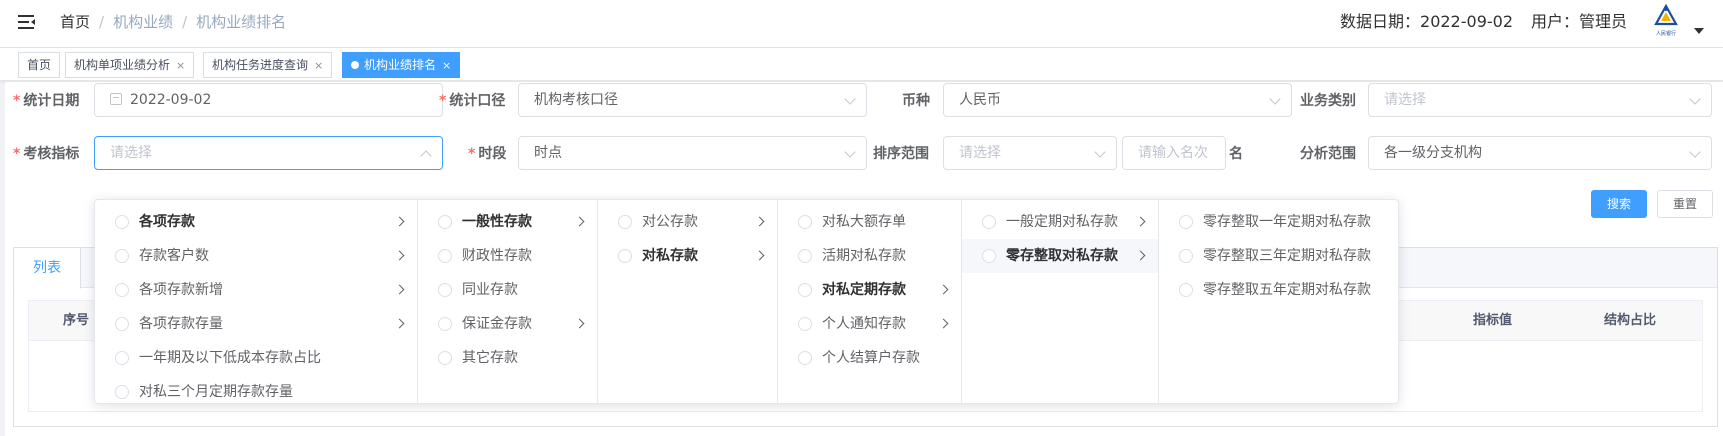 This screenshot has height=436, width=1723. I want to click on cascader-option: 对私存款, so click(687, 256).